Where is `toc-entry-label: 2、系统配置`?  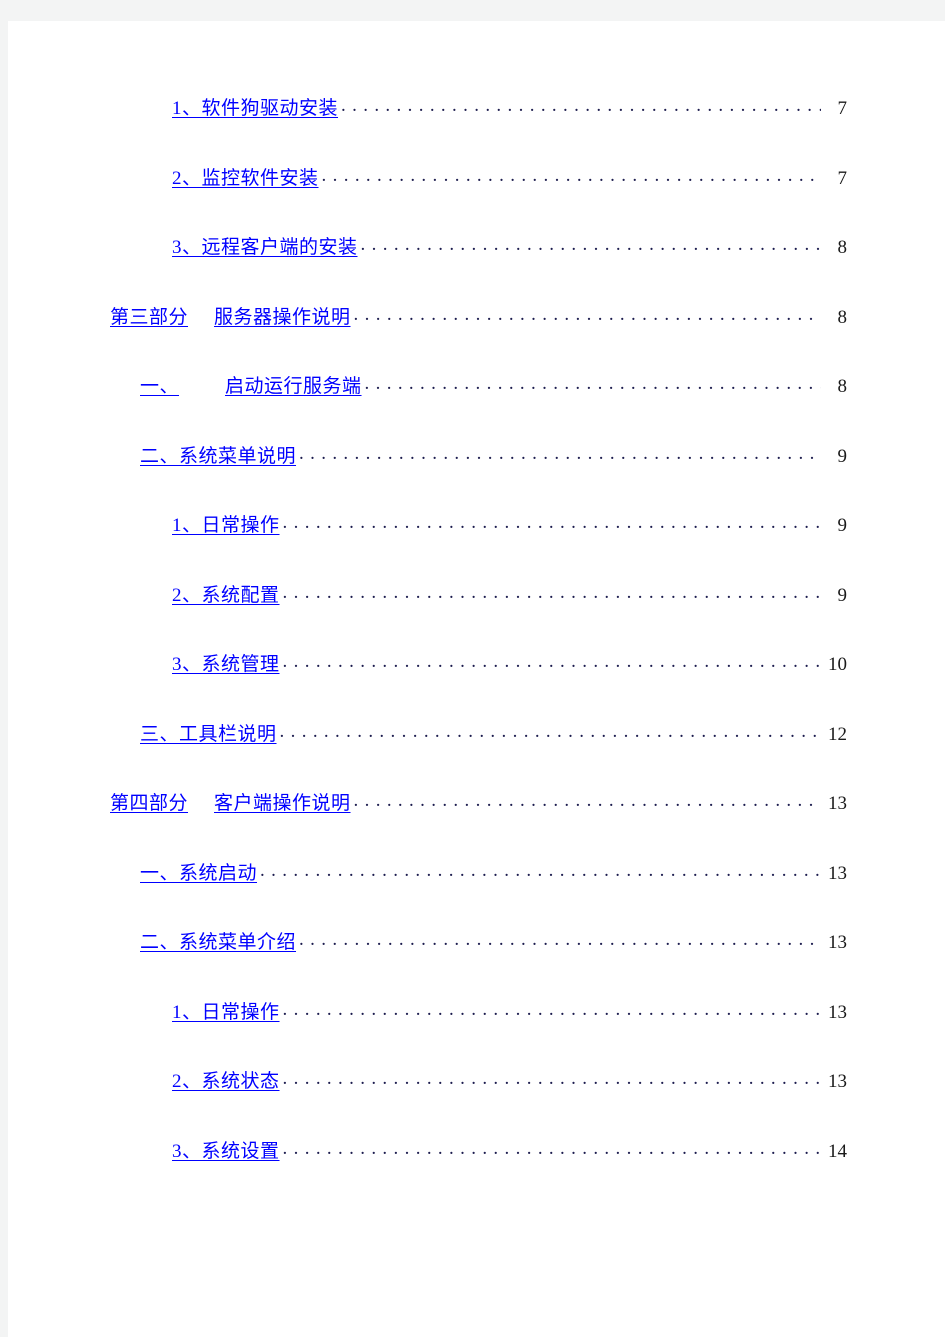
toc-entry-label: 2、系统配置 is located at coordinates (226, 595).